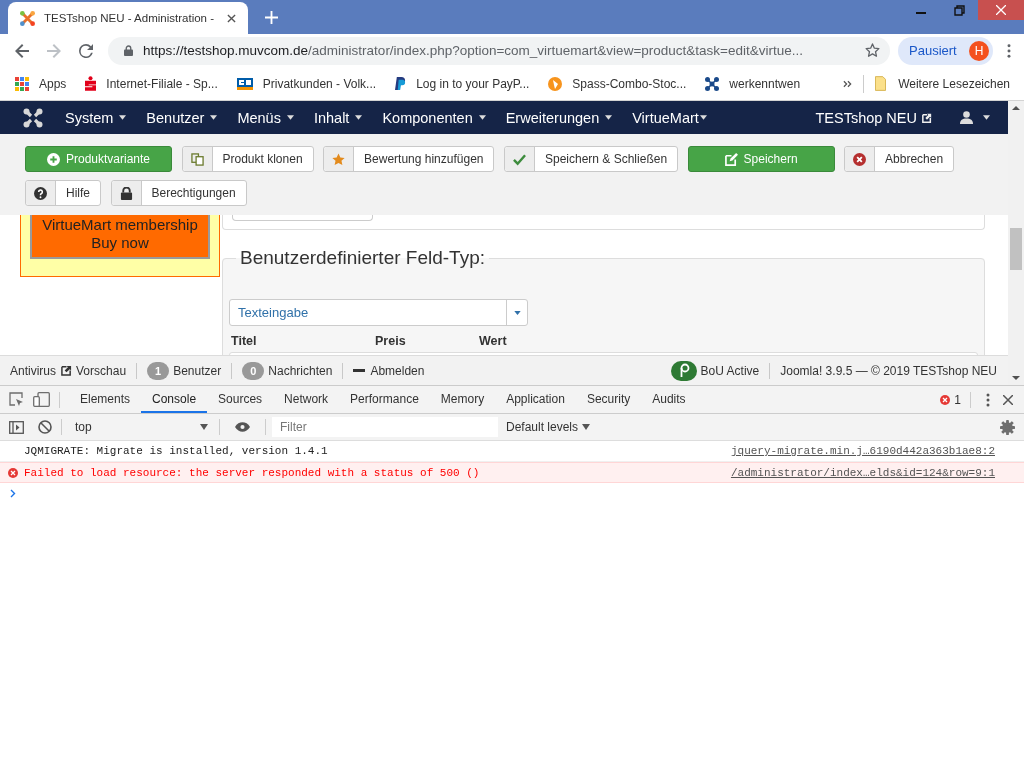  What do you see at coordinates (247, 159) in the screenshot?
I see `clone-button: Produkt klonen` at bounding box center [247, 159].